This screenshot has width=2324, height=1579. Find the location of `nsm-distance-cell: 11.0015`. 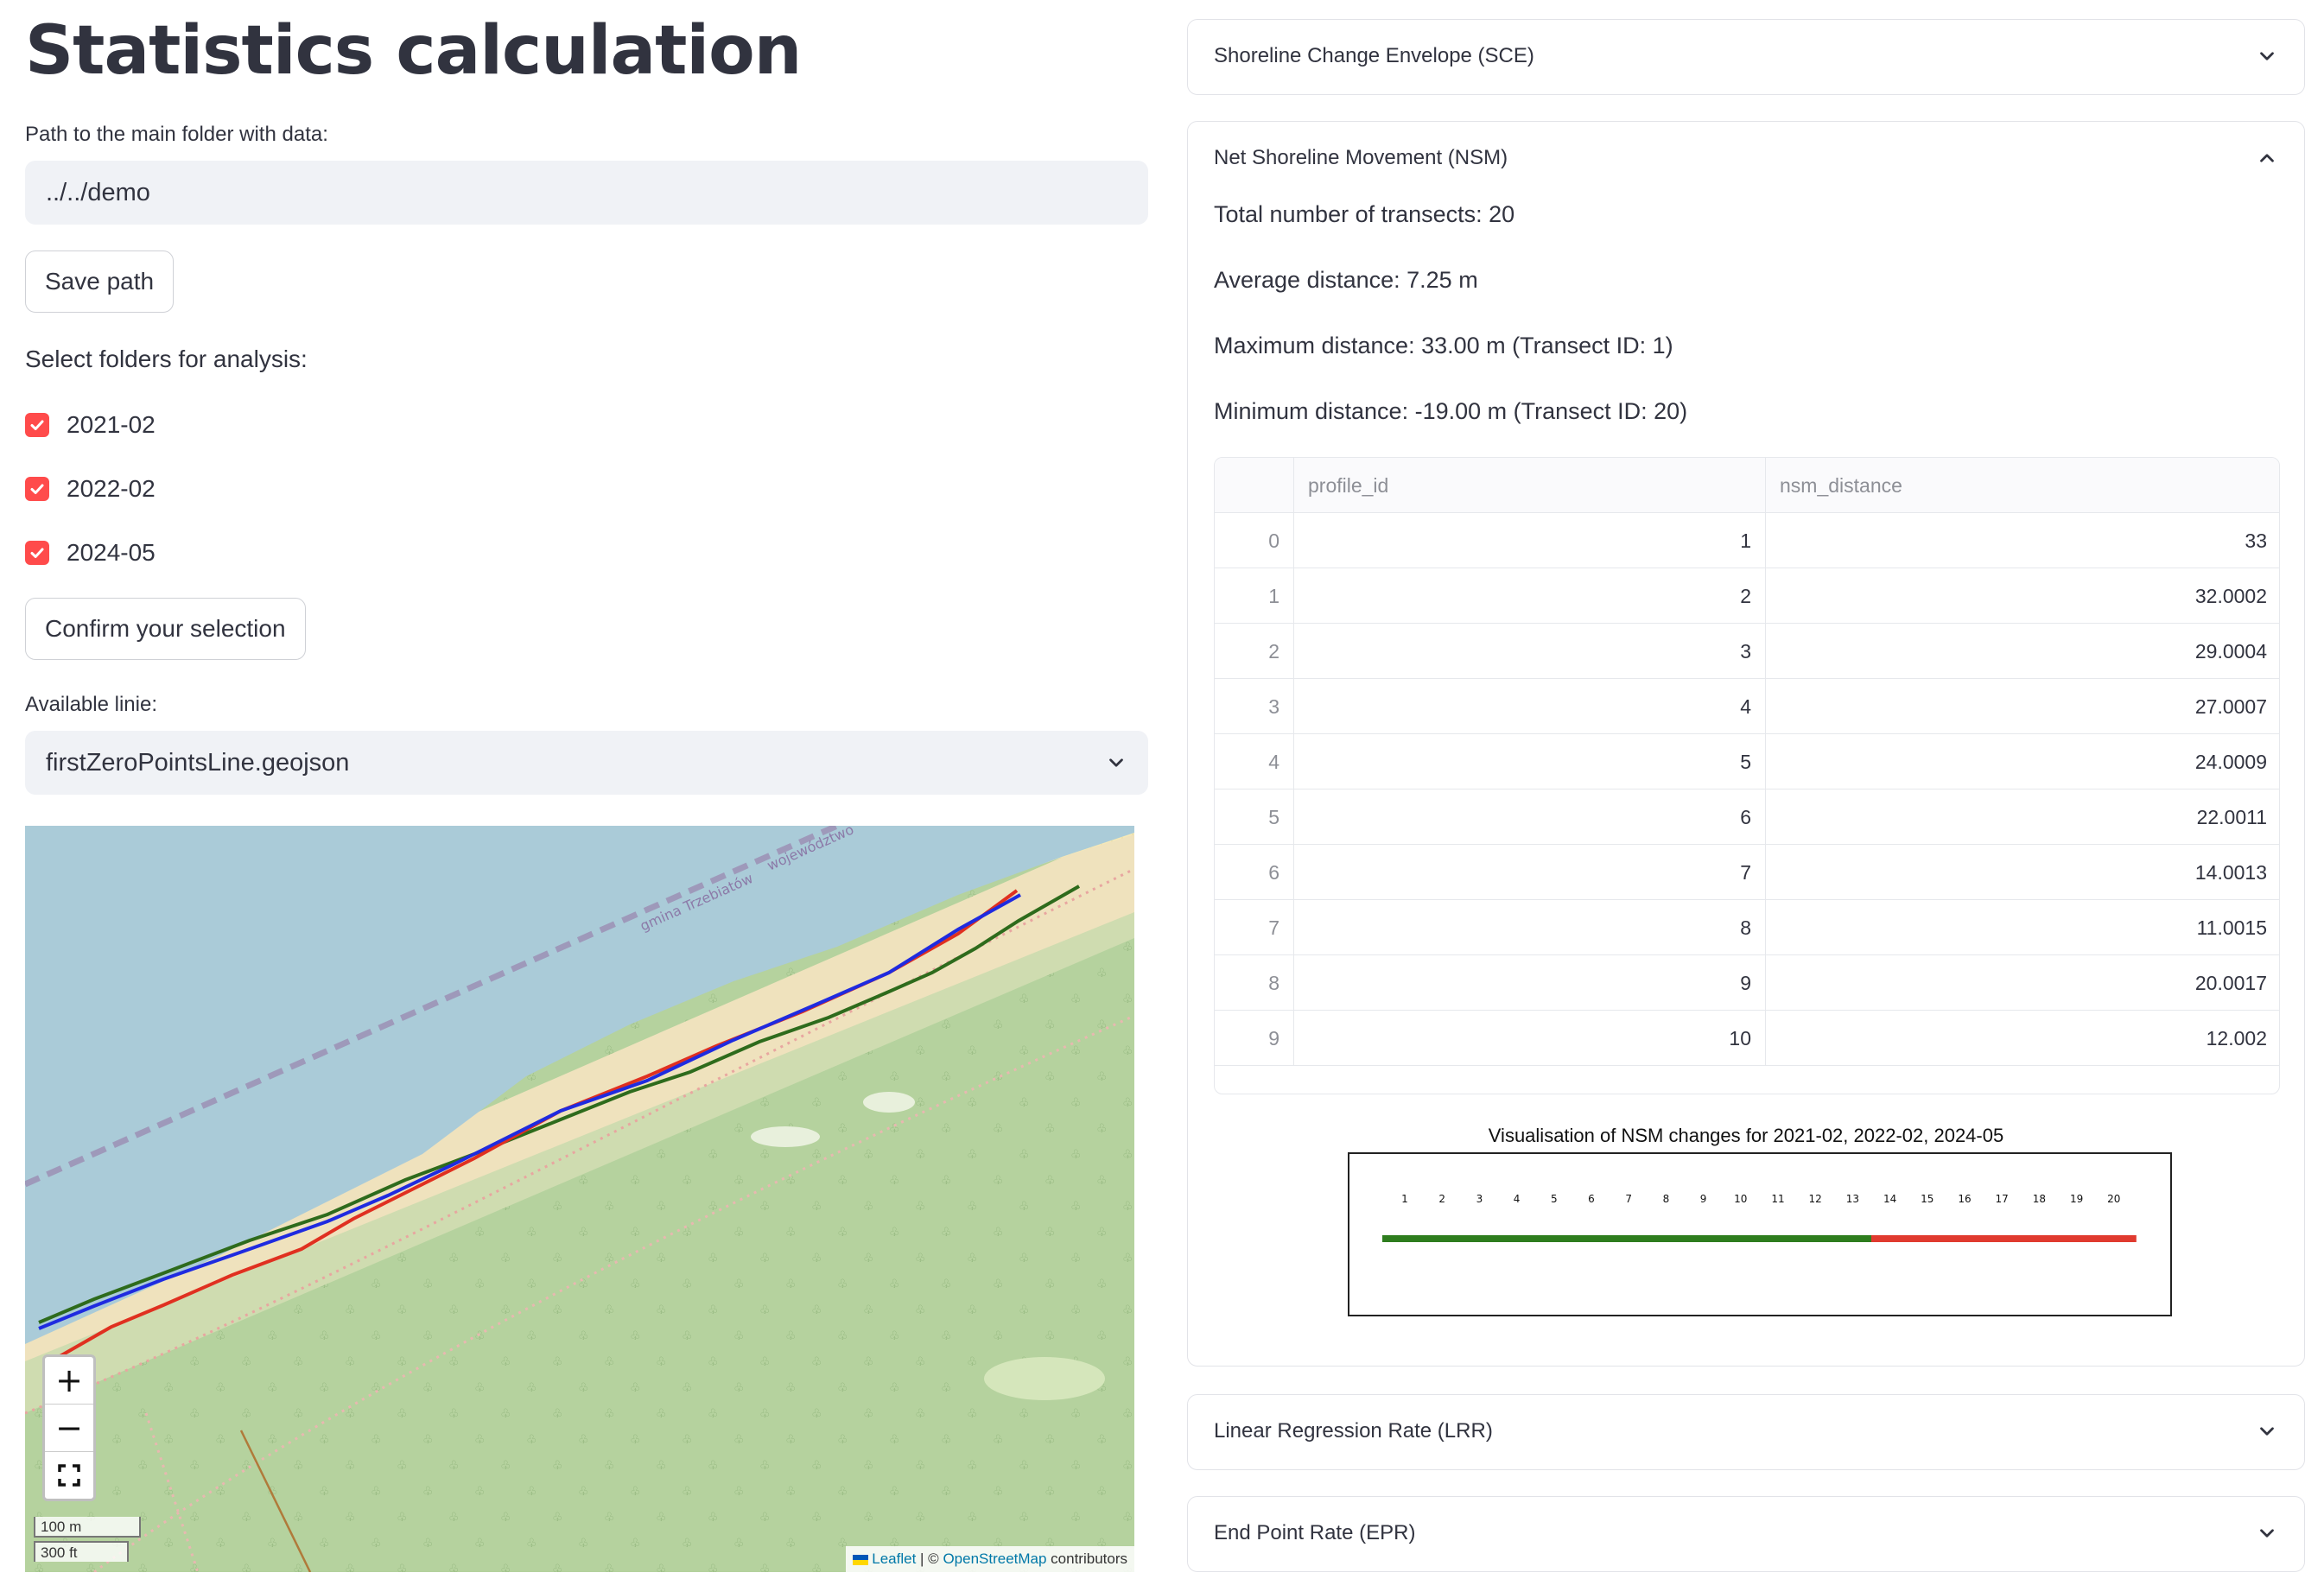

nsm-distance-cell: 11.0015 is located at coordinates (2023, 927).